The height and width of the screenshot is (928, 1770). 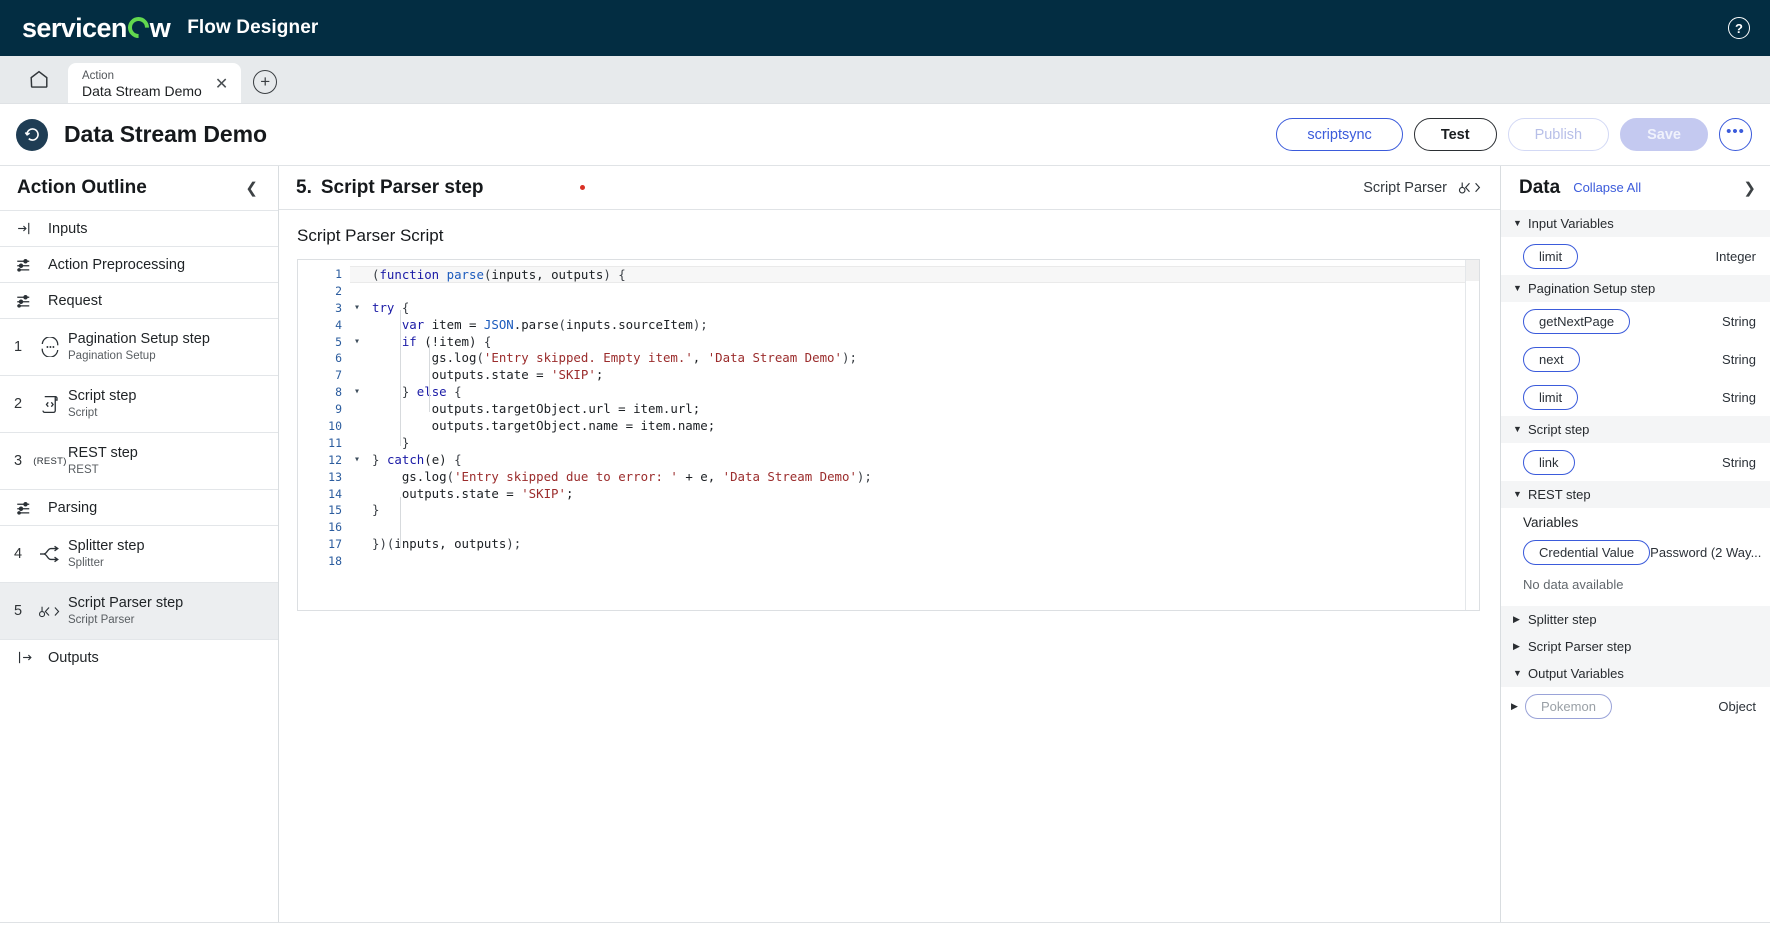 What do you see at coordinates (68, 228) in the screenshot?
I see `sidebar-item-label: Inputs` at bounding box center [68, 228].